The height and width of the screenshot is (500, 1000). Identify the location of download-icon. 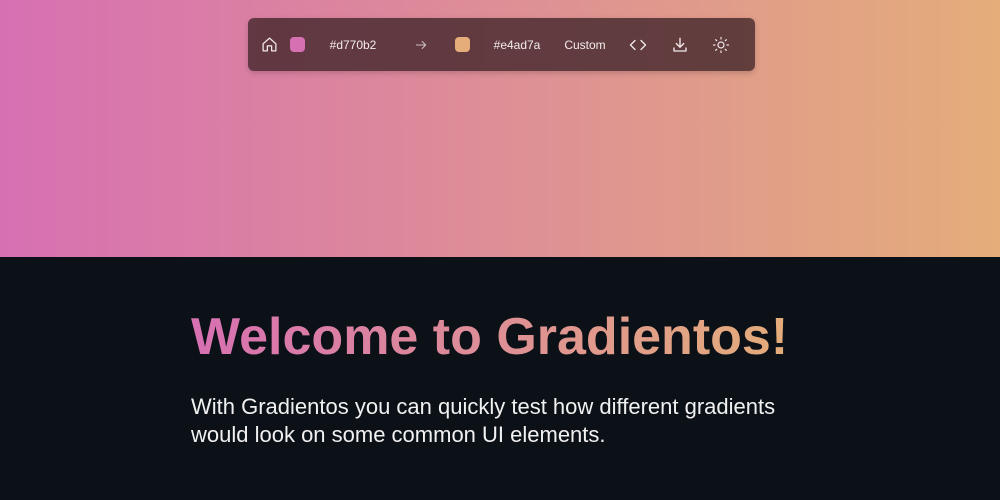
(680, 44).